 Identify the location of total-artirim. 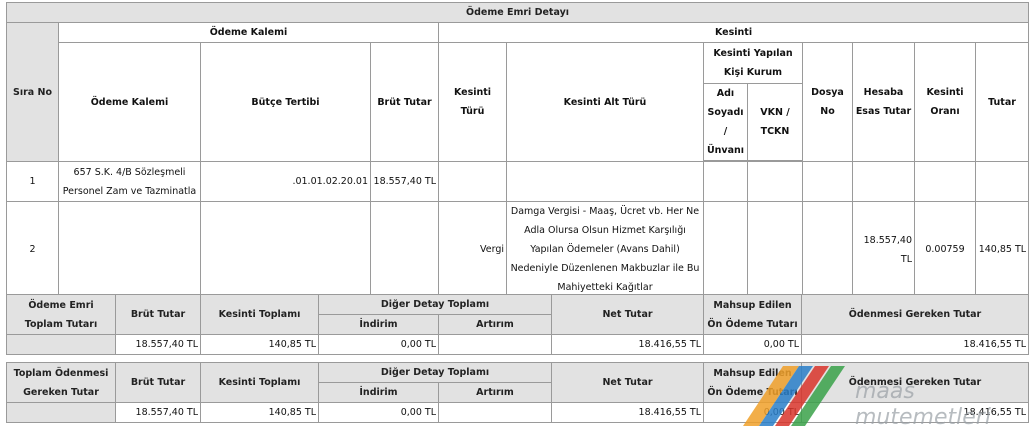
(495, 412).